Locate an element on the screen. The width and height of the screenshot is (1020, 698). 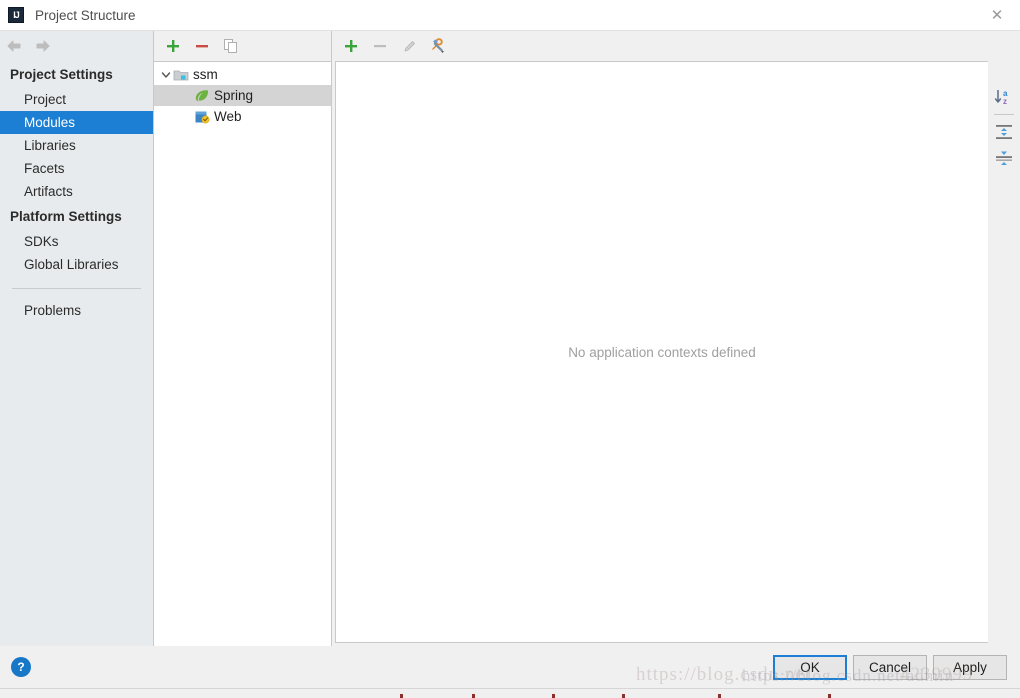
sidebar-item-facets: Facets is located at coordinates (76, 168).